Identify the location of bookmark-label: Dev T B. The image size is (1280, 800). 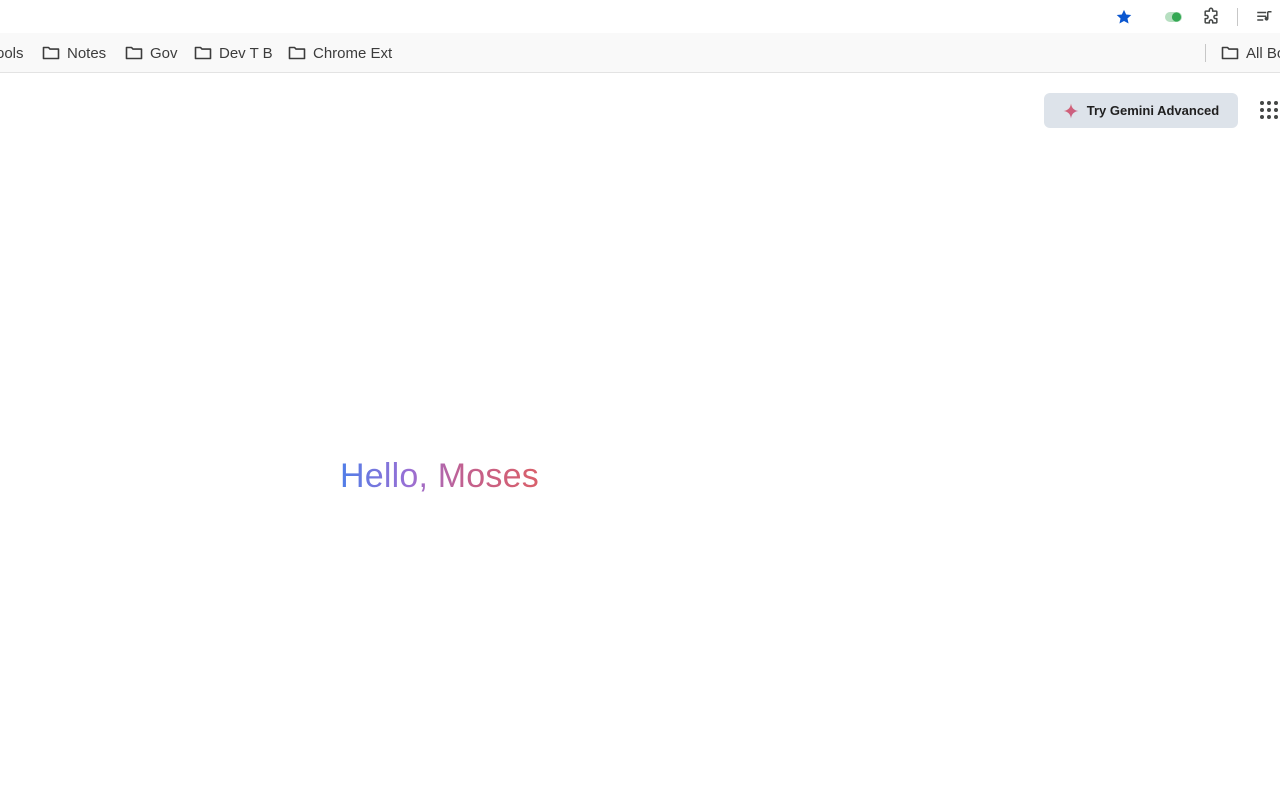
(246, 53).